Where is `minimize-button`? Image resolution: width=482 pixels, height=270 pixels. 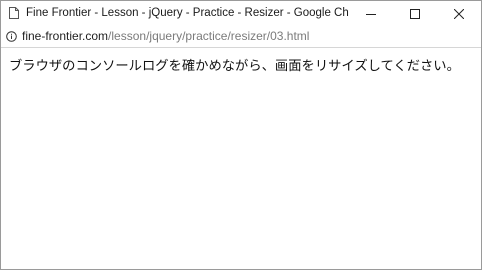
minimize-button is located at coordinates (371, 13).